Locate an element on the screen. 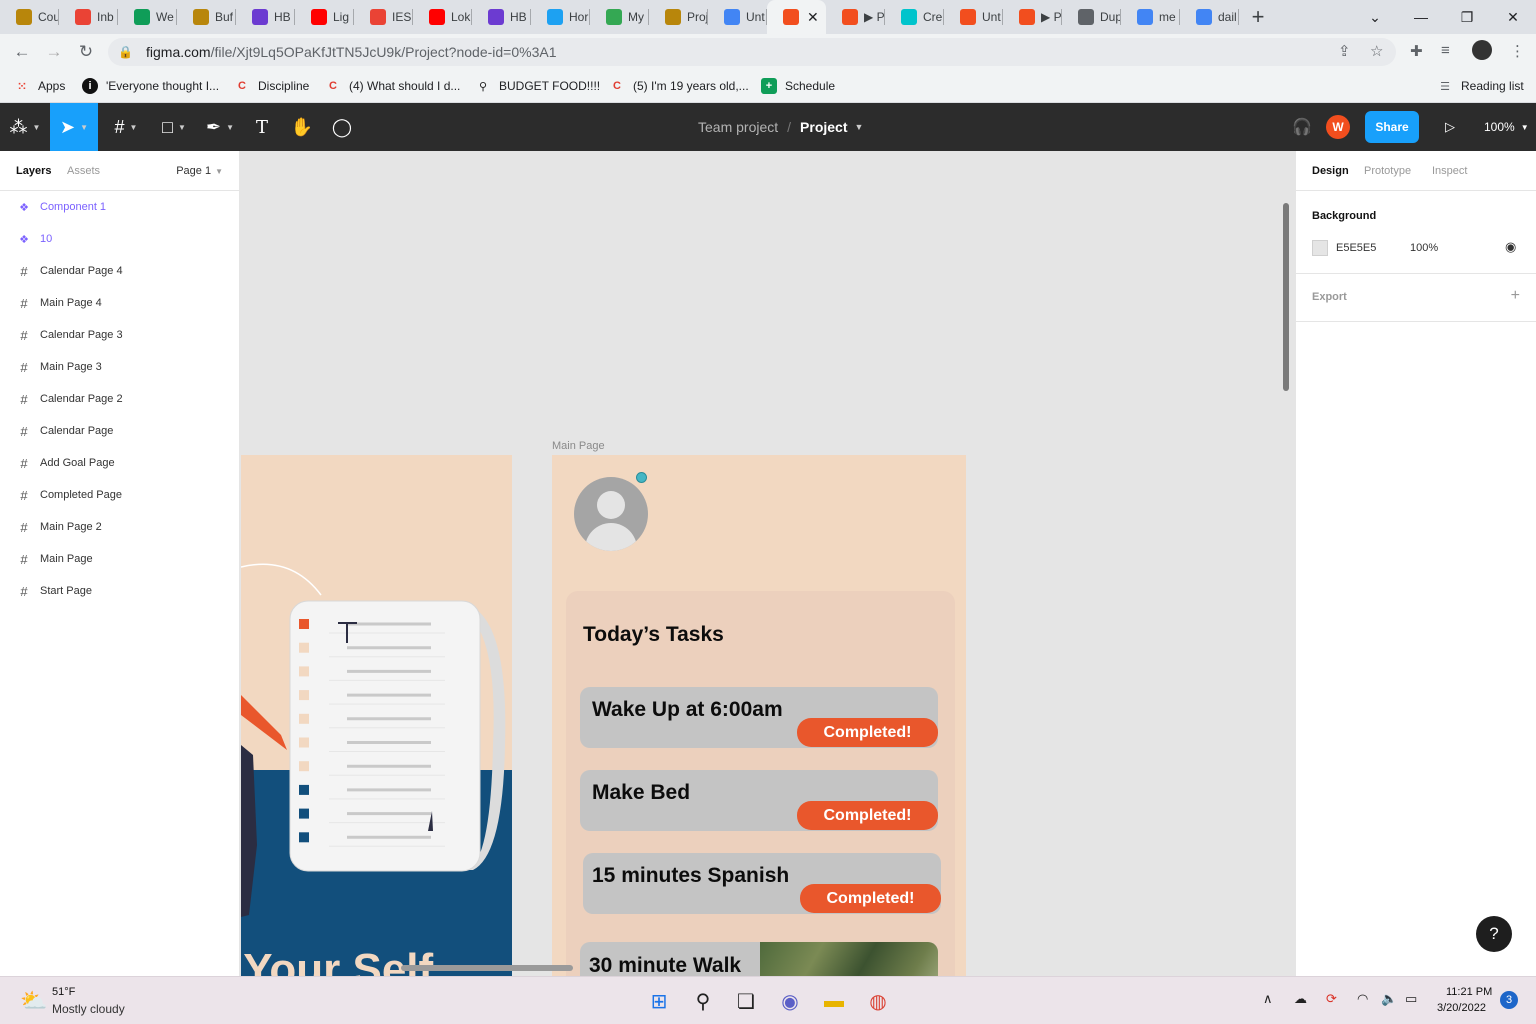  move-tool-icon: ➤ ▼ is located at coordinates (74, 127).